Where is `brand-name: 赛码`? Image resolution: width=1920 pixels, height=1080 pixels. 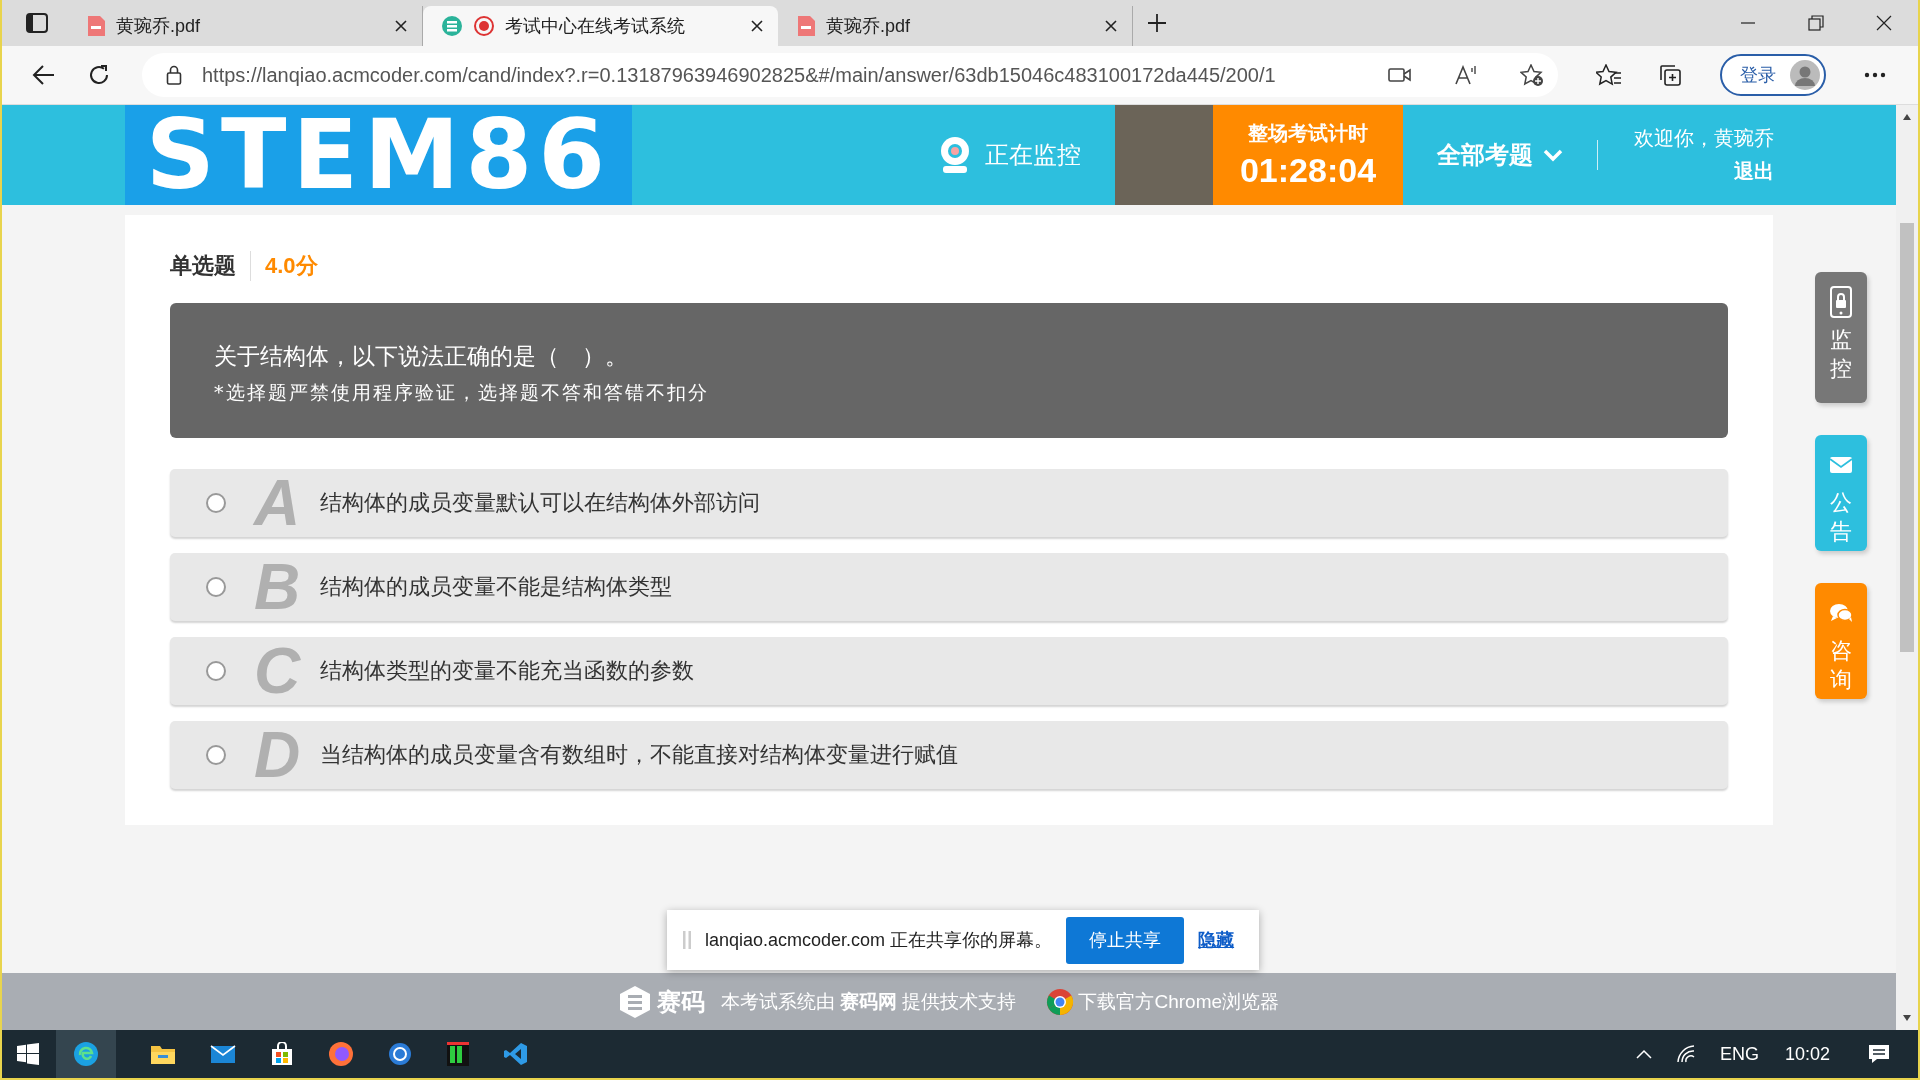
brand-name: 赛码 is located at coordinates (680, 1001).